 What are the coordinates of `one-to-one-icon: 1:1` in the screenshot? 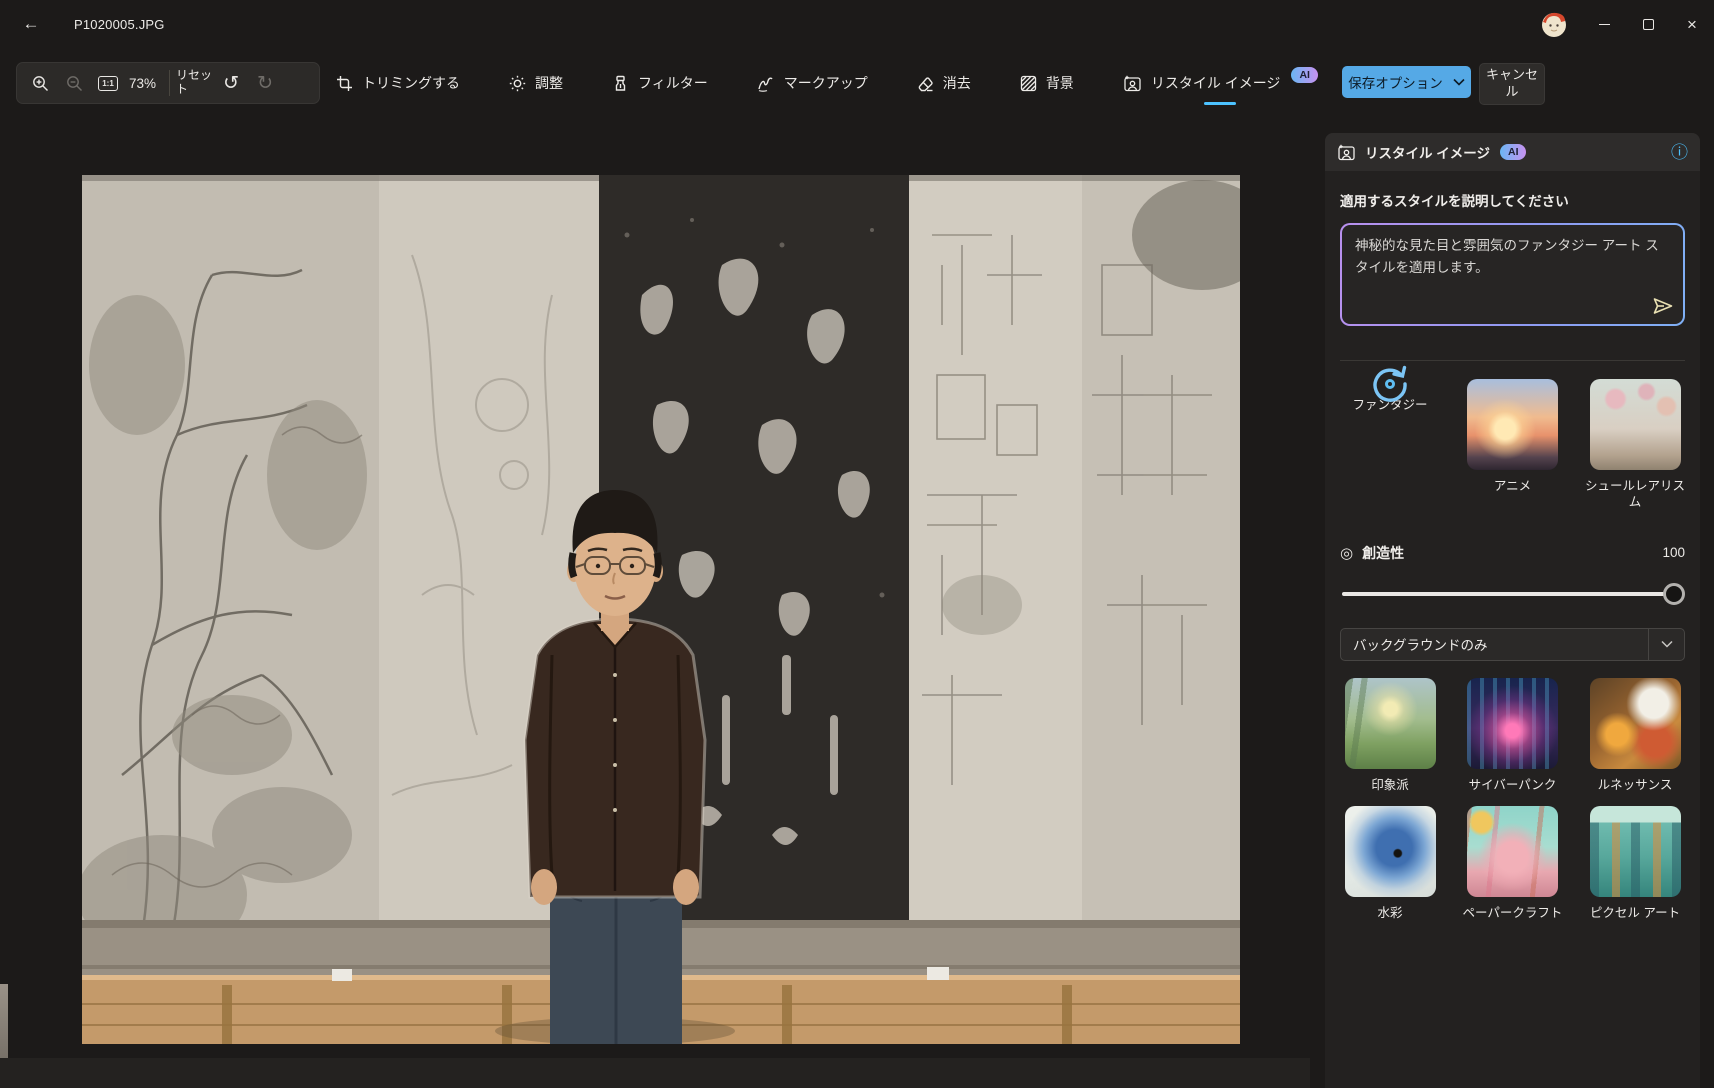 It's located at (108, 83).